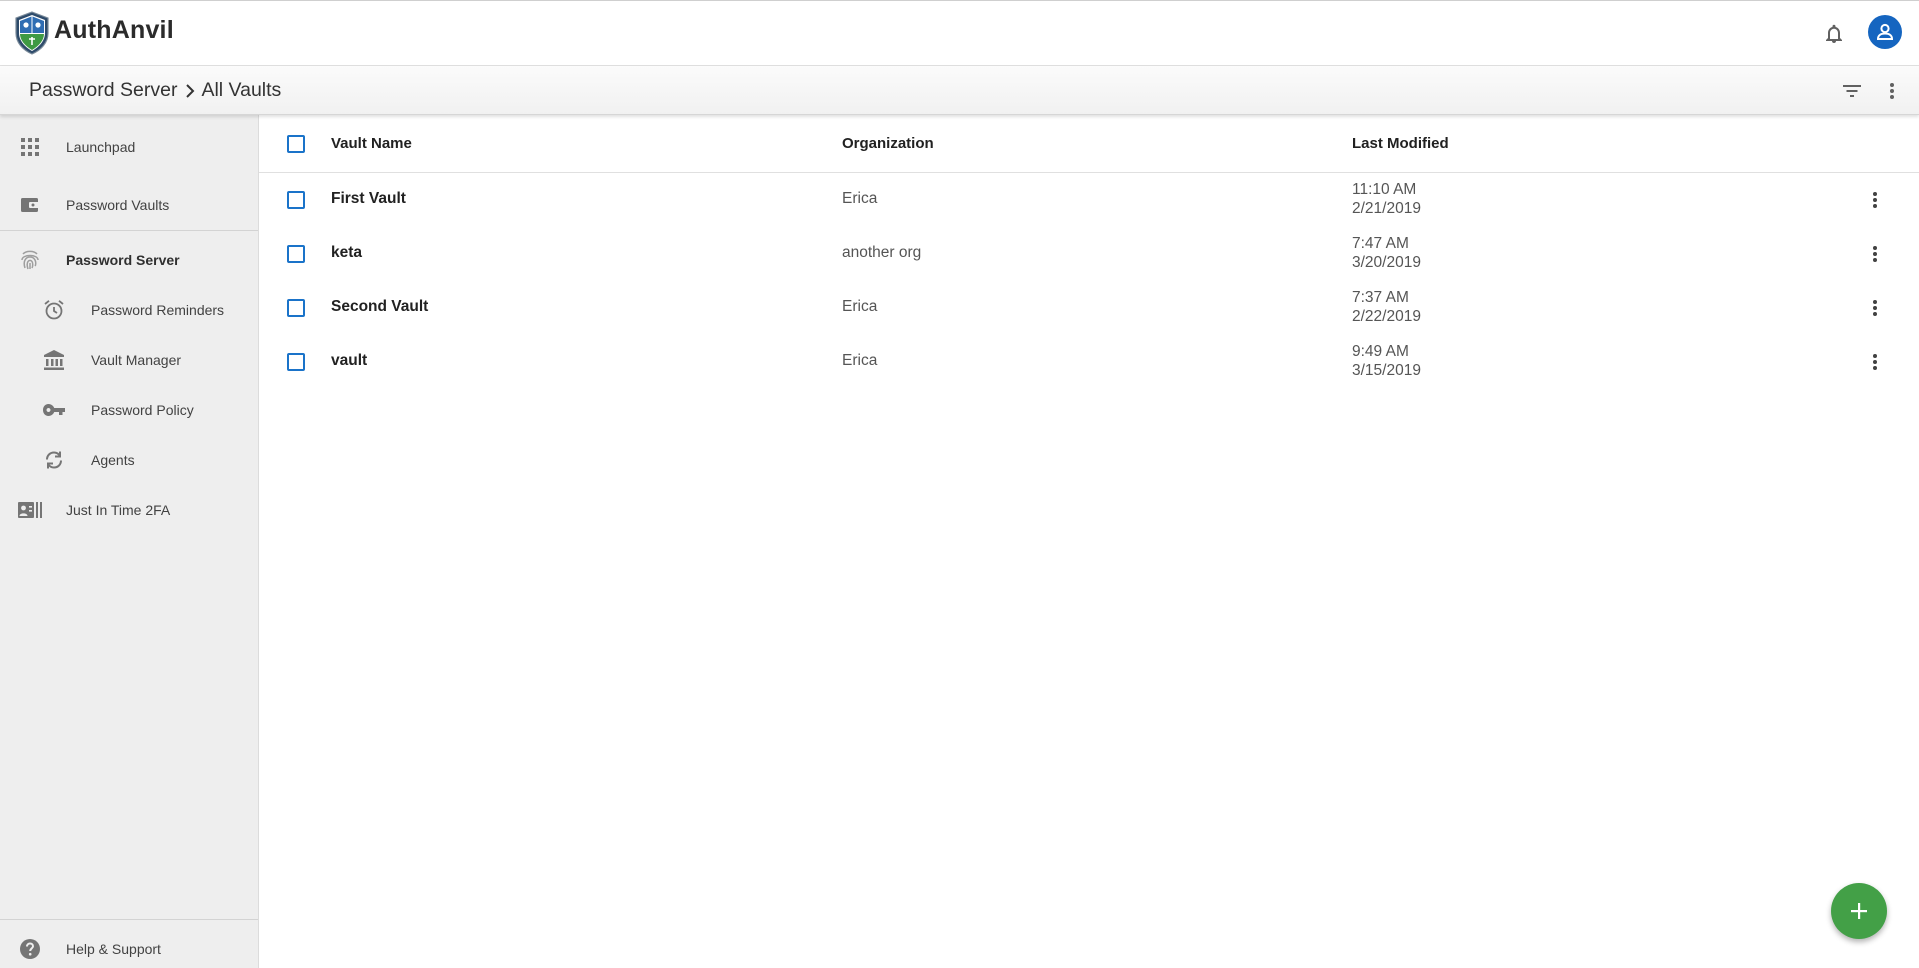 The image size is (1919, 968). I want to click on breadcrumb: Password Server All Vaults, so click(155, 90).